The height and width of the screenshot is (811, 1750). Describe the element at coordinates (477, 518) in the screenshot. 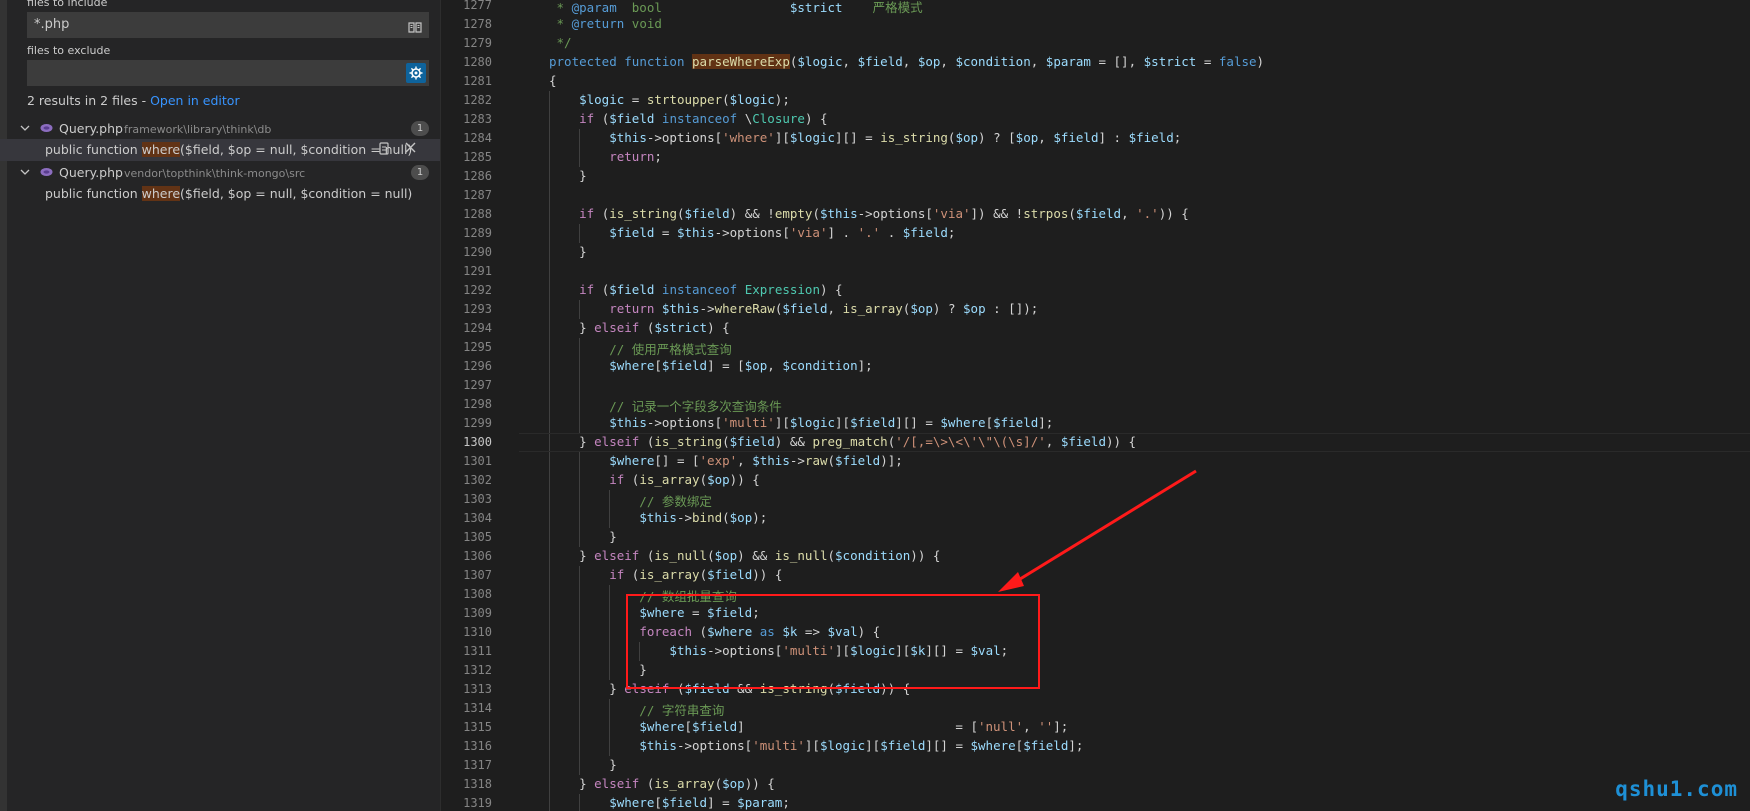

I see `line-number: 1304` at that location.